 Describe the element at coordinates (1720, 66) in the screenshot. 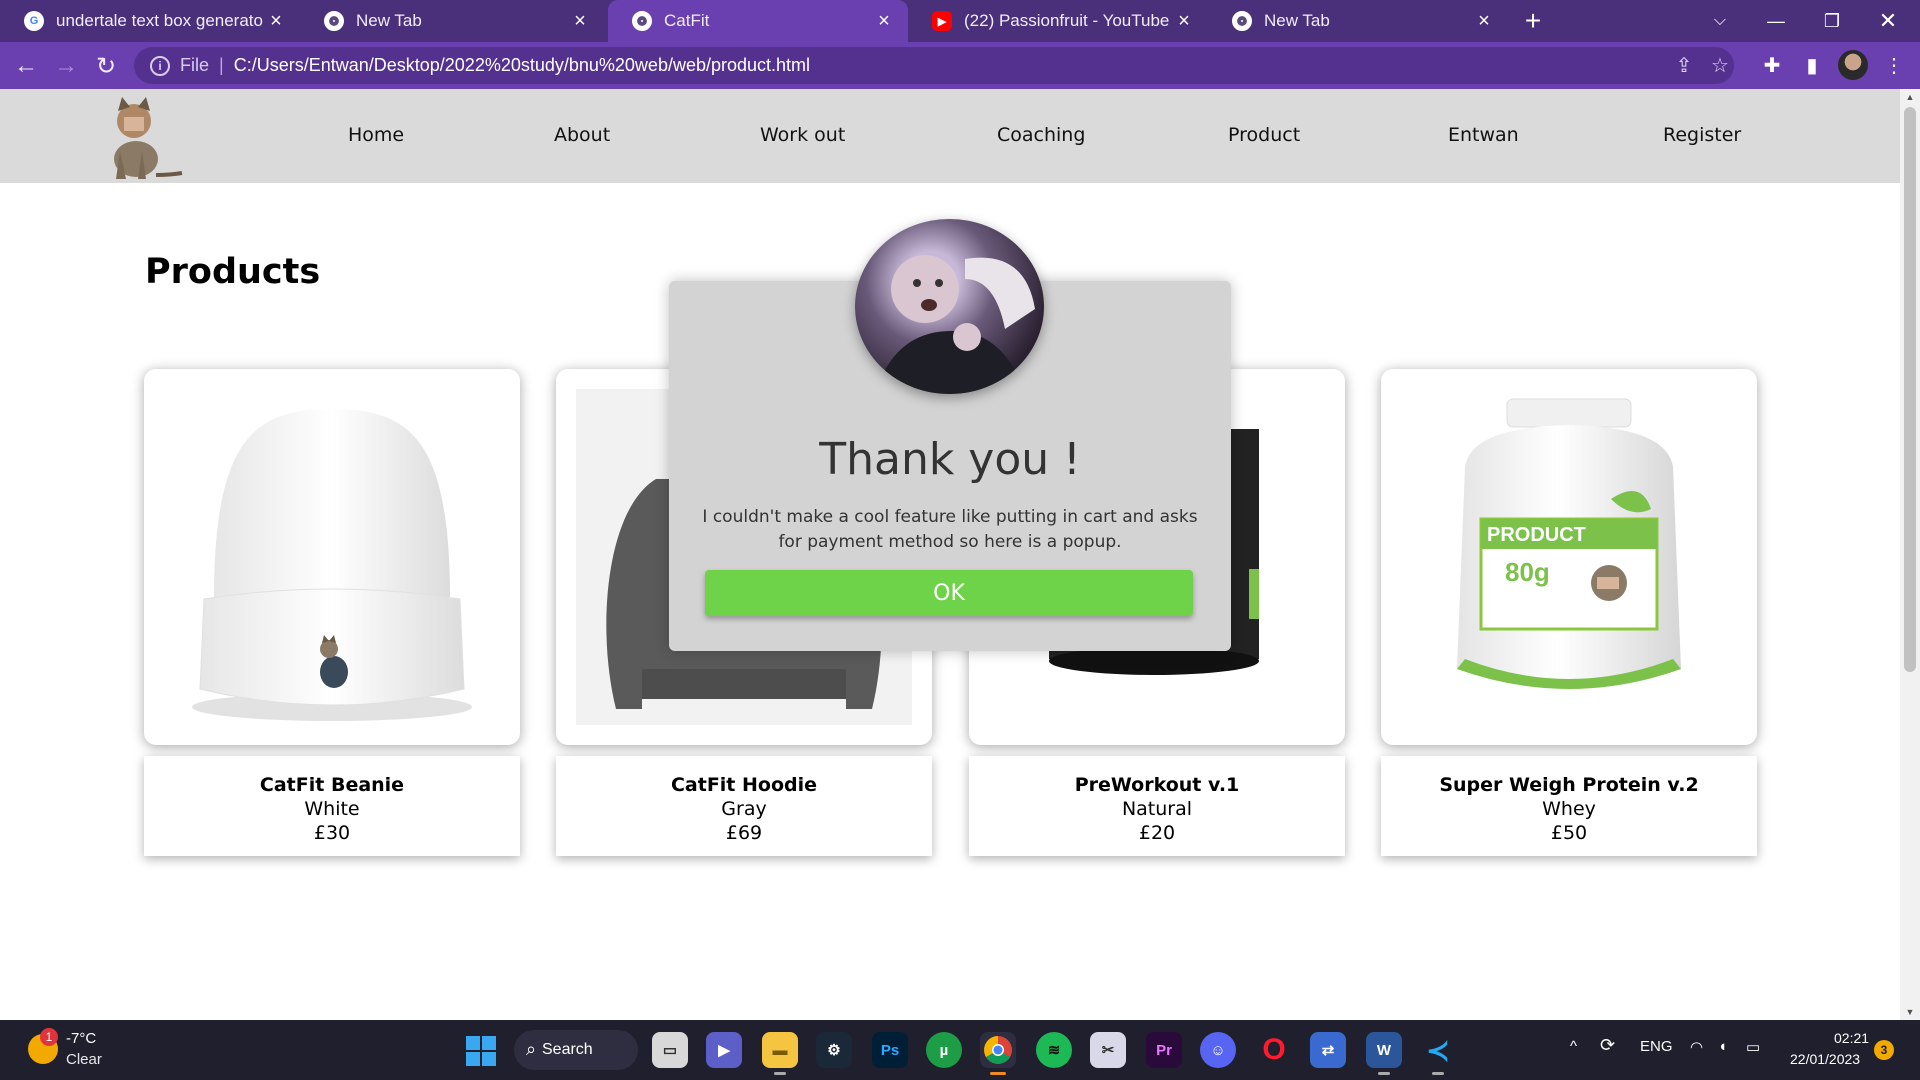

I see `bookmark-star-icon: ☆` at that location.